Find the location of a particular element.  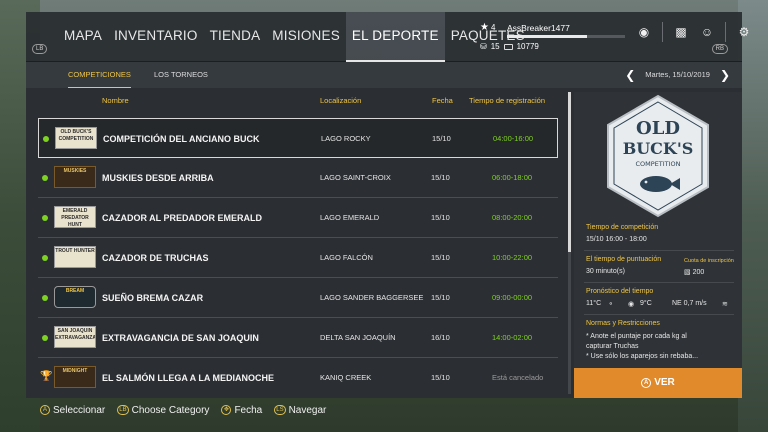

competition-time: Está cancelado is located at coordinates (518, 377).